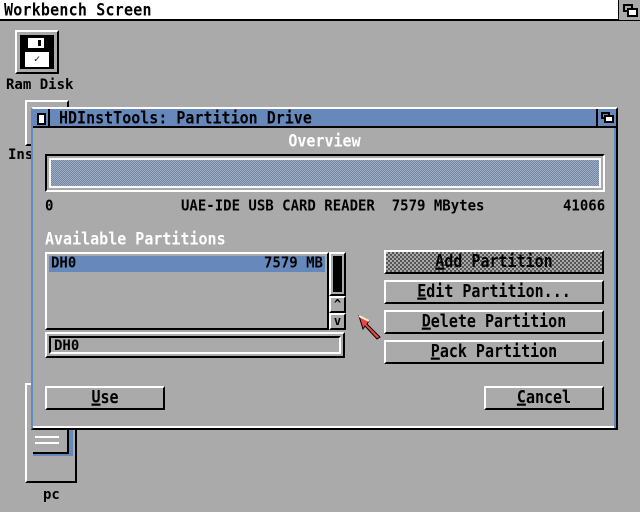 This screenshot has width=640, height=512. Describe the element at coordinates (584, 206) in the screenshot. I see `cylinder-end: 41066` at that location.